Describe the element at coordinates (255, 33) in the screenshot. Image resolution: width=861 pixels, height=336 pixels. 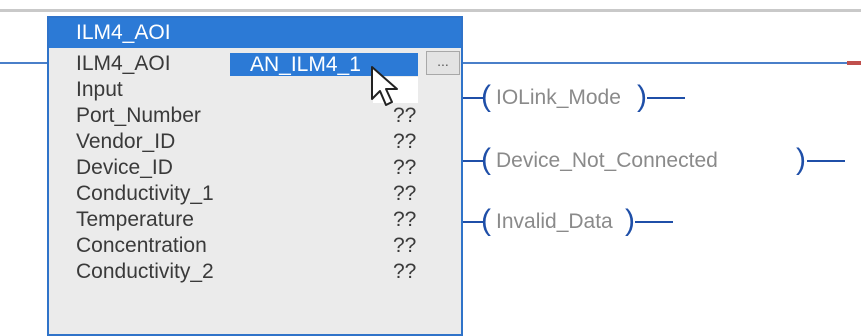
I see `aoi-title: ILM4_AOI` at that location.